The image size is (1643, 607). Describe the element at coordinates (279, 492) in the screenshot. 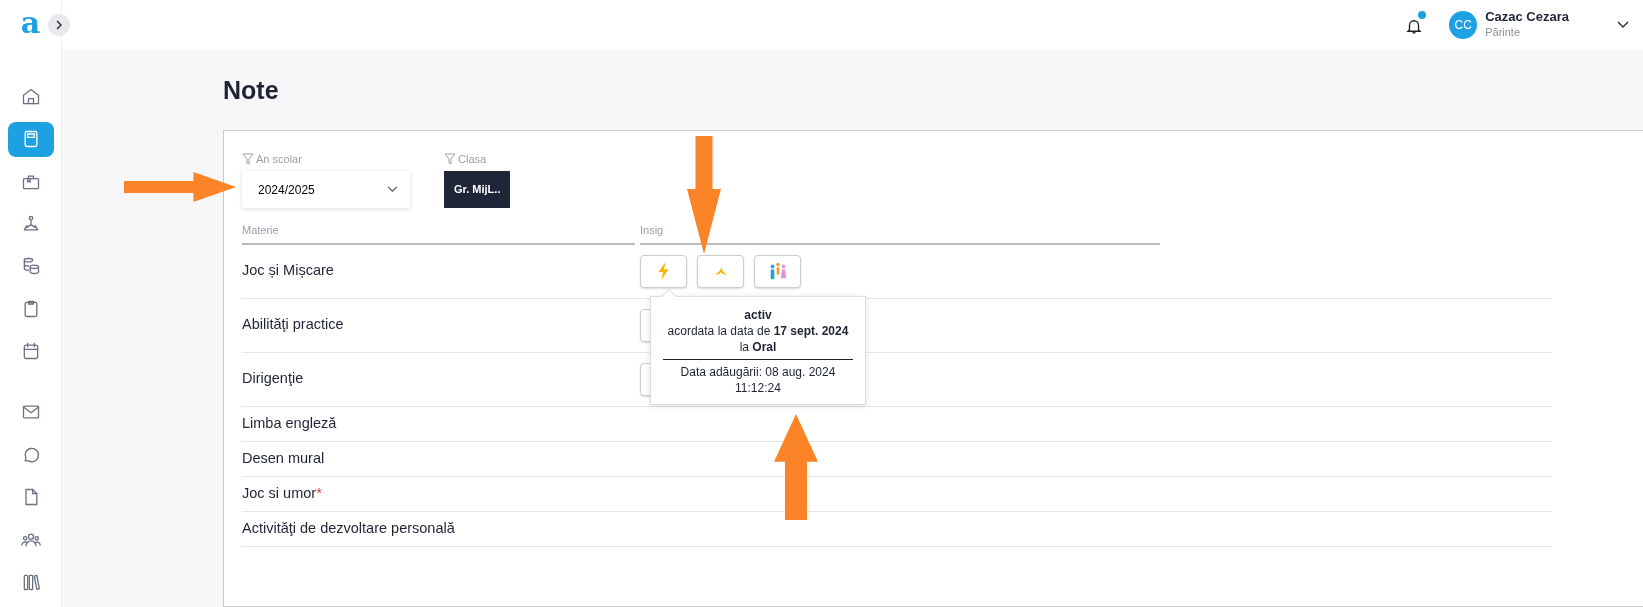

I see `subject-name: Joc si umor` at that location.